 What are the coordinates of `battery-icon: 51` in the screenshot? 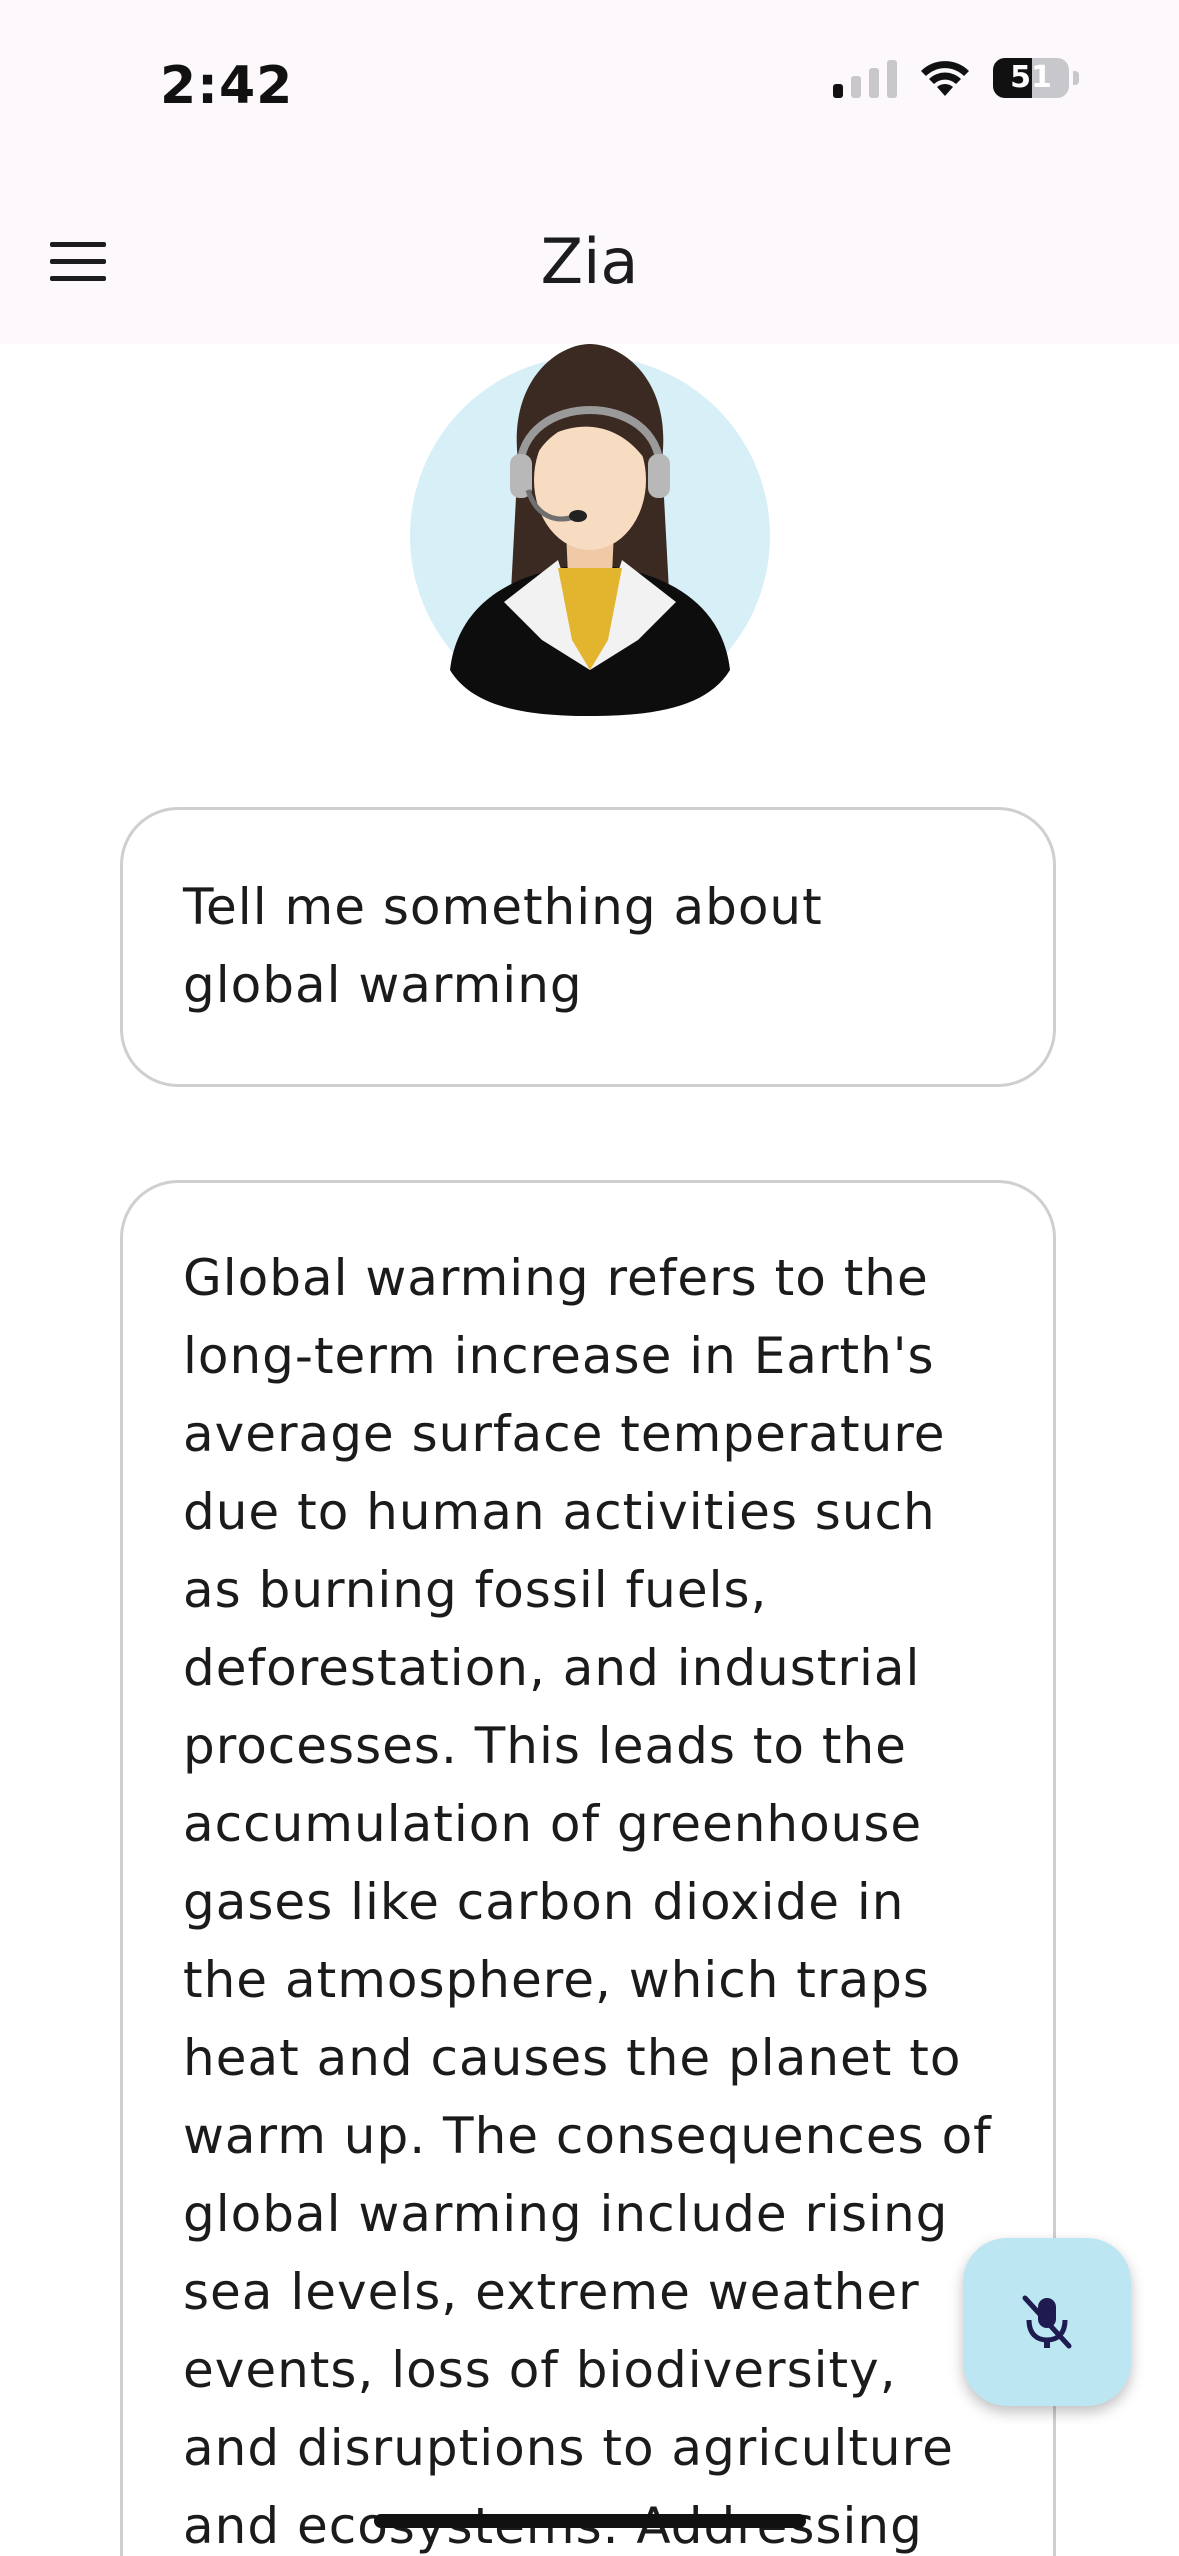 It's located at (1031, 78).